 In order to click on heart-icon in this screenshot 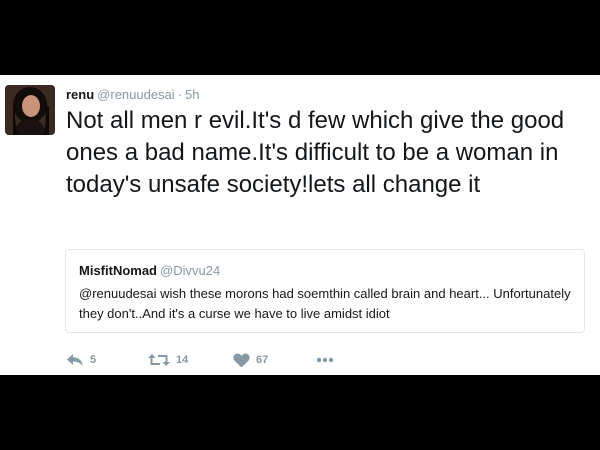, I will do `click(241, 360)`.